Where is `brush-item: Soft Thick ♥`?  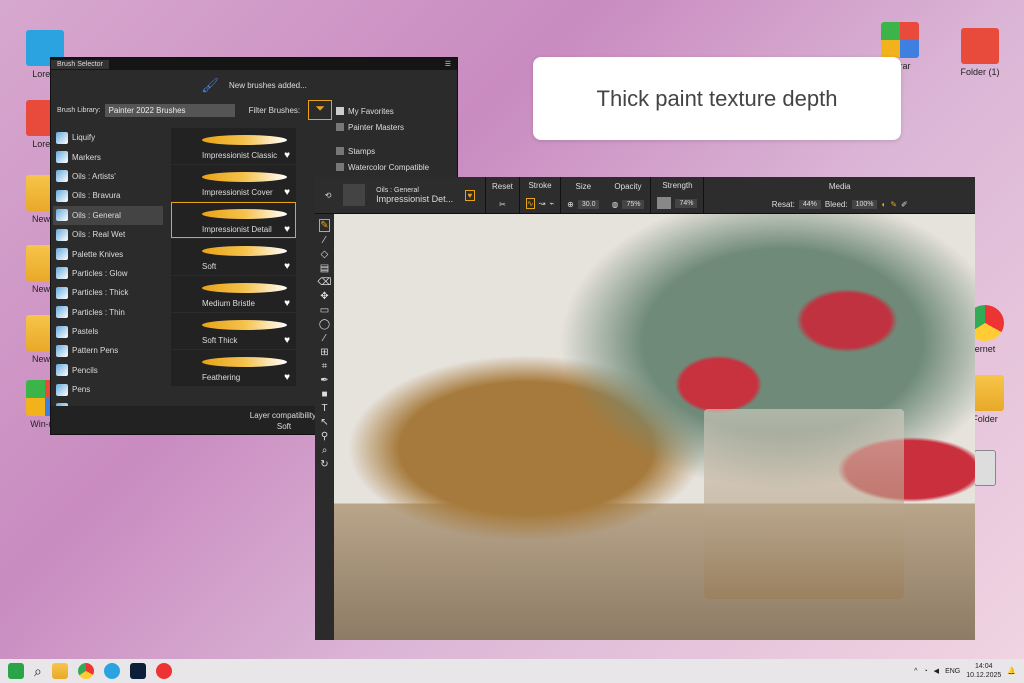
brush-item: Soft Thick ♥ is located at coordinates (233, 331).